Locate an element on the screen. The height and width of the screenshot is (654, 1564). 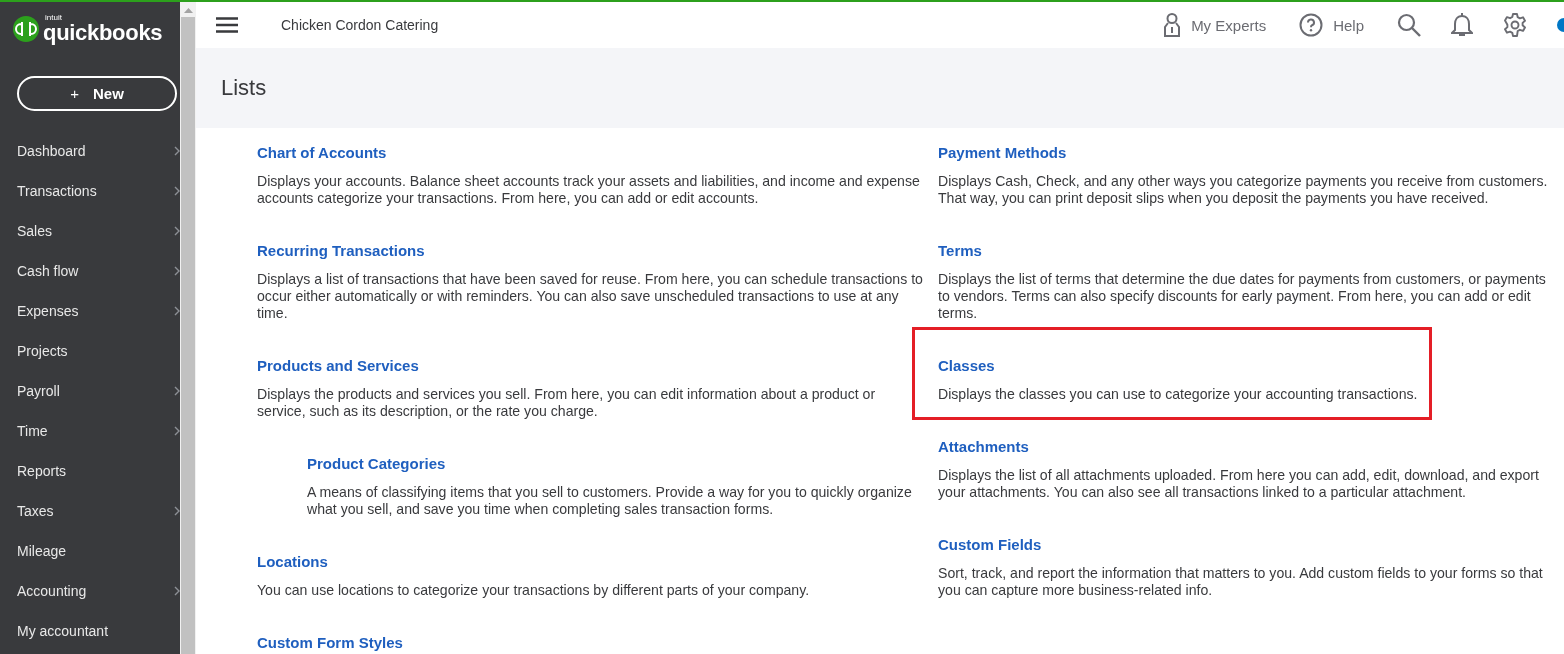
list-description: A means of classifying items that you sell to customers. Provide a way for you to quickly organize what you sell, and save you time when completing sales transaction forms. is located at coordinates (610, 501).